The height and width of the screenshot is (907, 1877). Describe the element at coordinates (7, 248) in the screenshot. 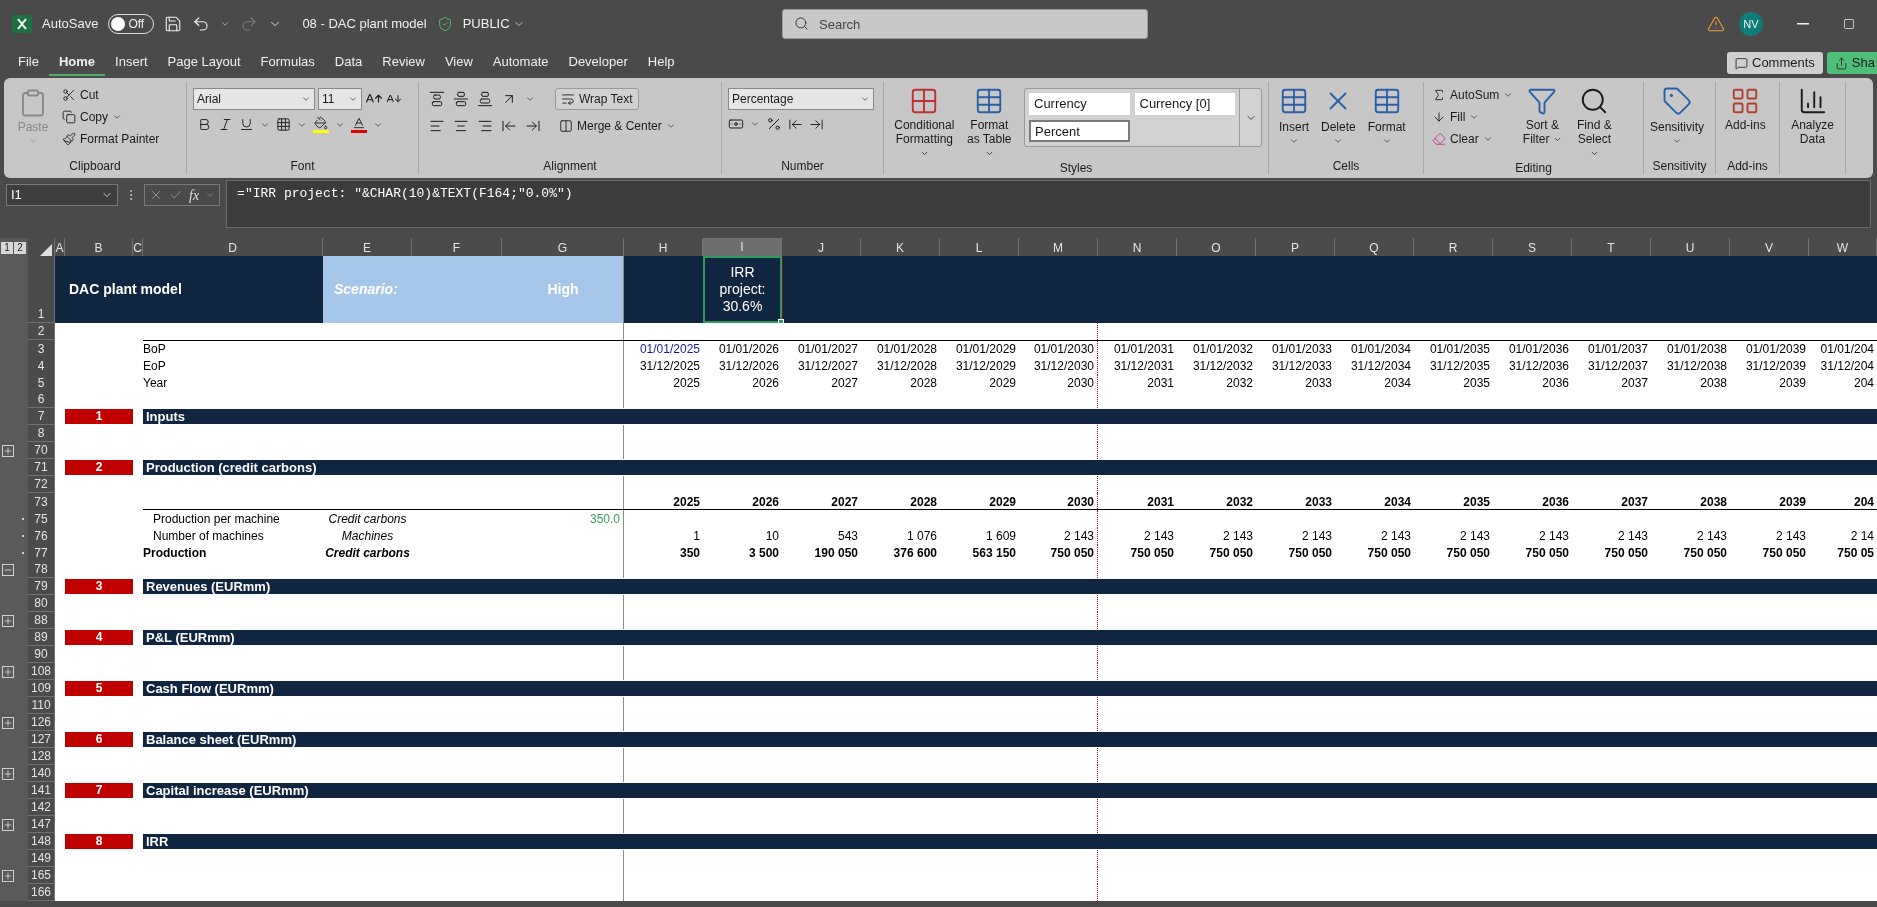

I see `outline-level-button: 1` at that location.